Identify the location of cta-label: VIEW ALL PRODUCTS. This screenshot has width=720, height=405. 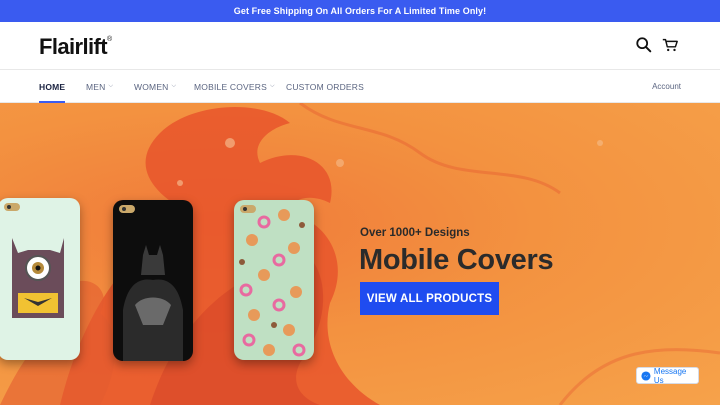
(429, 299).